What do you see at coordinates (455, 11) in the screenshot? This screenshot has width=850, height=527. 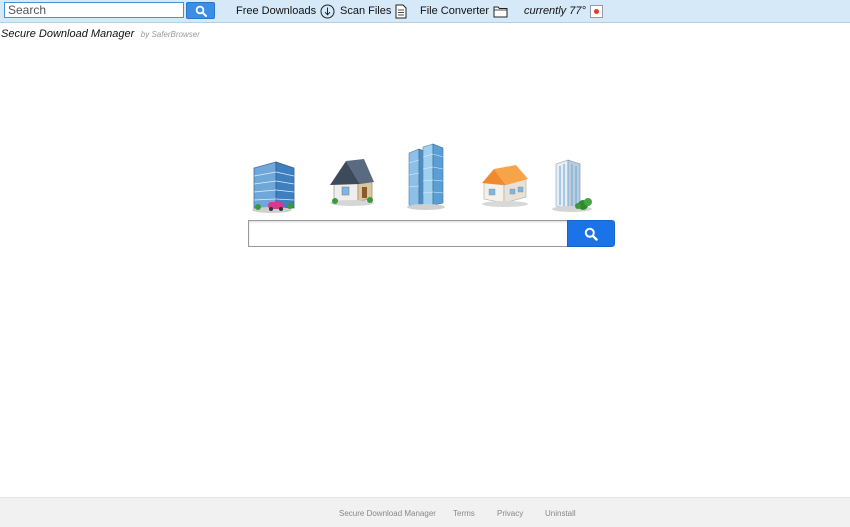 I see `file-converter-label: File Converter` at bounding box center [455, 11].